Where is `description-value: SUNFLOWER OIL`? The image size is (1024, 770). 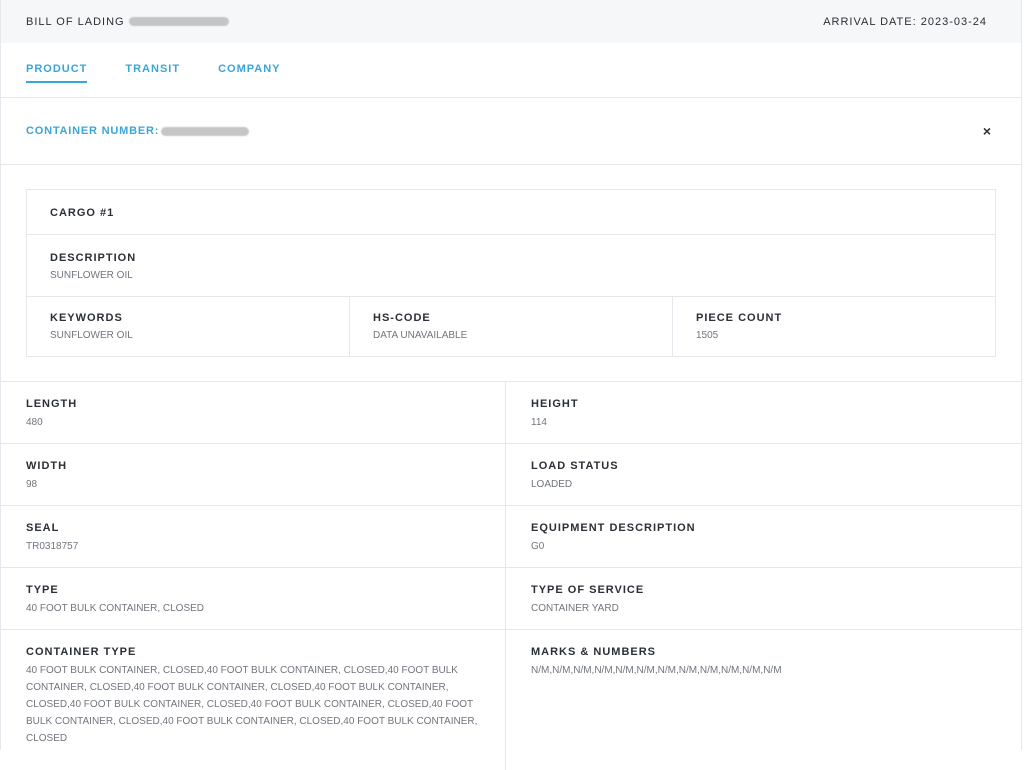
description-value: SUNFLOWER OIL is located at coordinates (91, 275).